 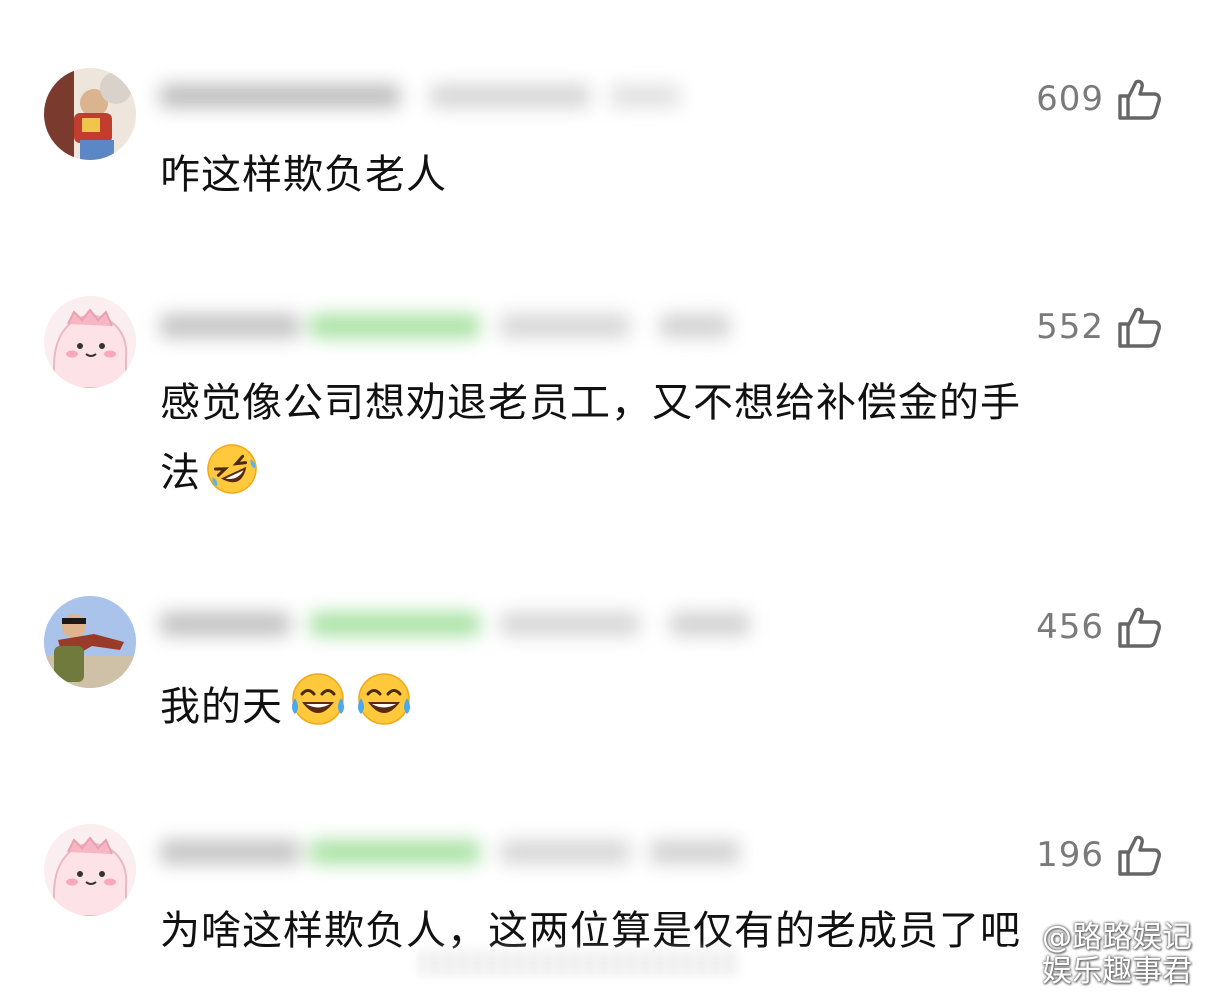 I want to click on like-count: 609, so click(x=1070, y=99).